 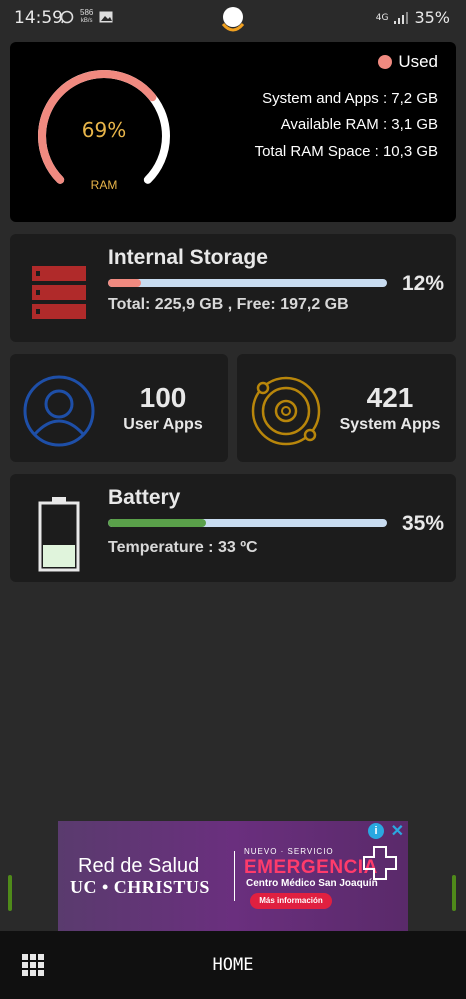 I want to click on storage-progress-bar, so click(x=247, y=283).